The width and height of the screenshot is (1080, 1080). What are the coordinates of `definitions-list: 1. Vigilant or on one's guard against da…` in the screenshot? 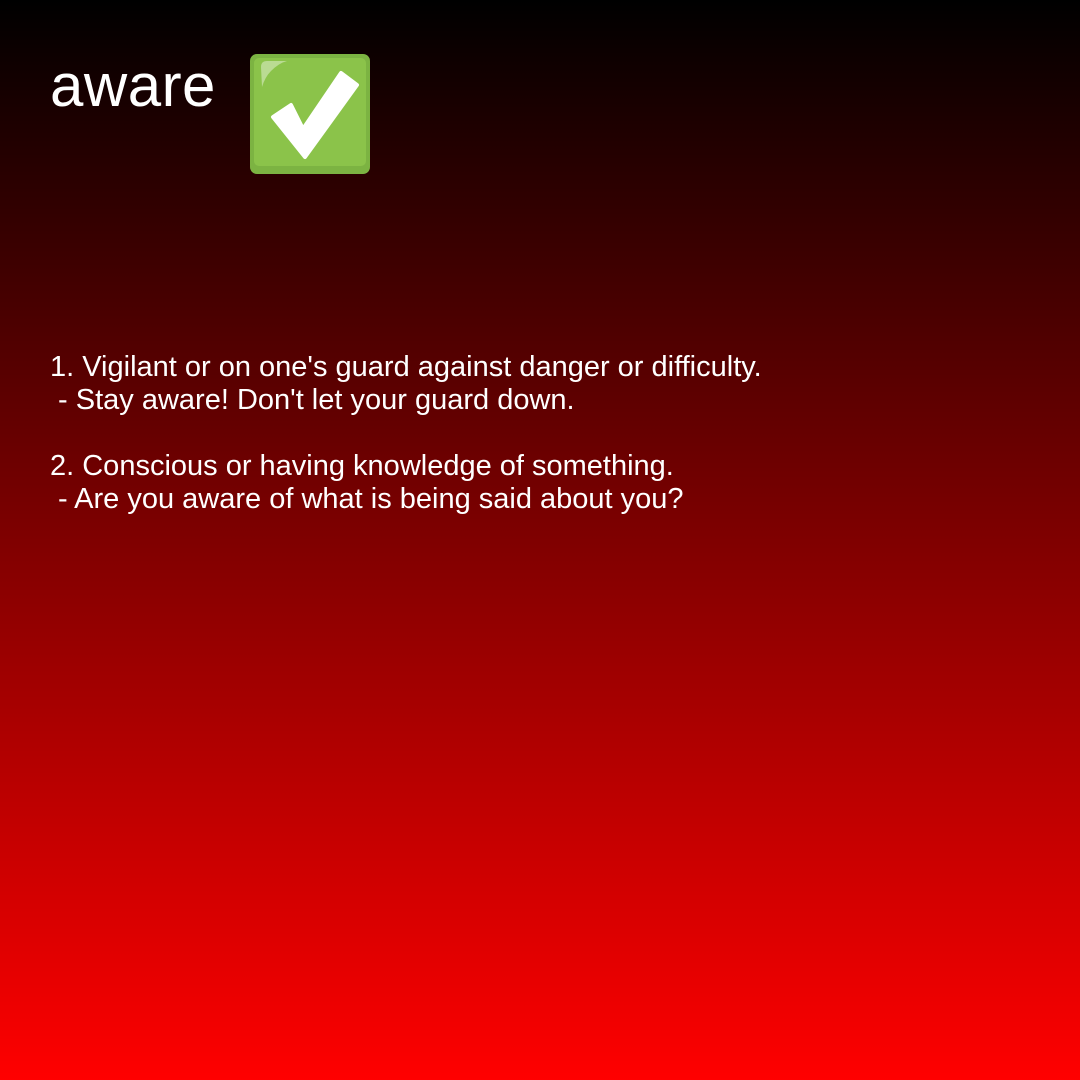 It's located at (540, 433).